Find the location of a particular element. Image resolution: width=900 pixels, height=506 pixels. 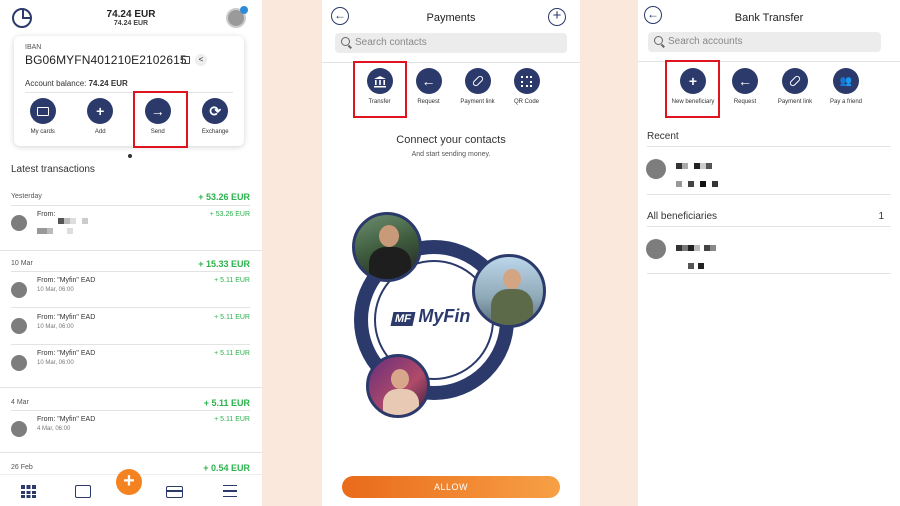

card-nav-icon is located at coordinates (174, 492).